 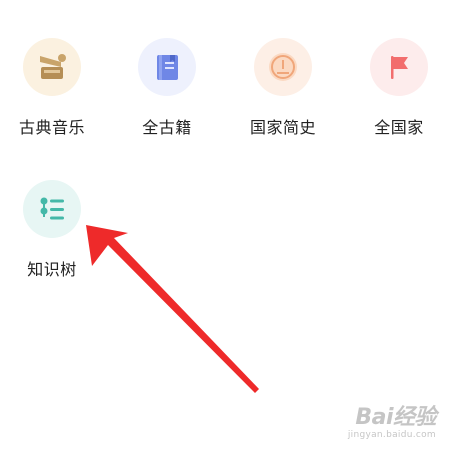 I want to click on app-tile-knowledge-tree: 知识树, so click(x=53, y=240).